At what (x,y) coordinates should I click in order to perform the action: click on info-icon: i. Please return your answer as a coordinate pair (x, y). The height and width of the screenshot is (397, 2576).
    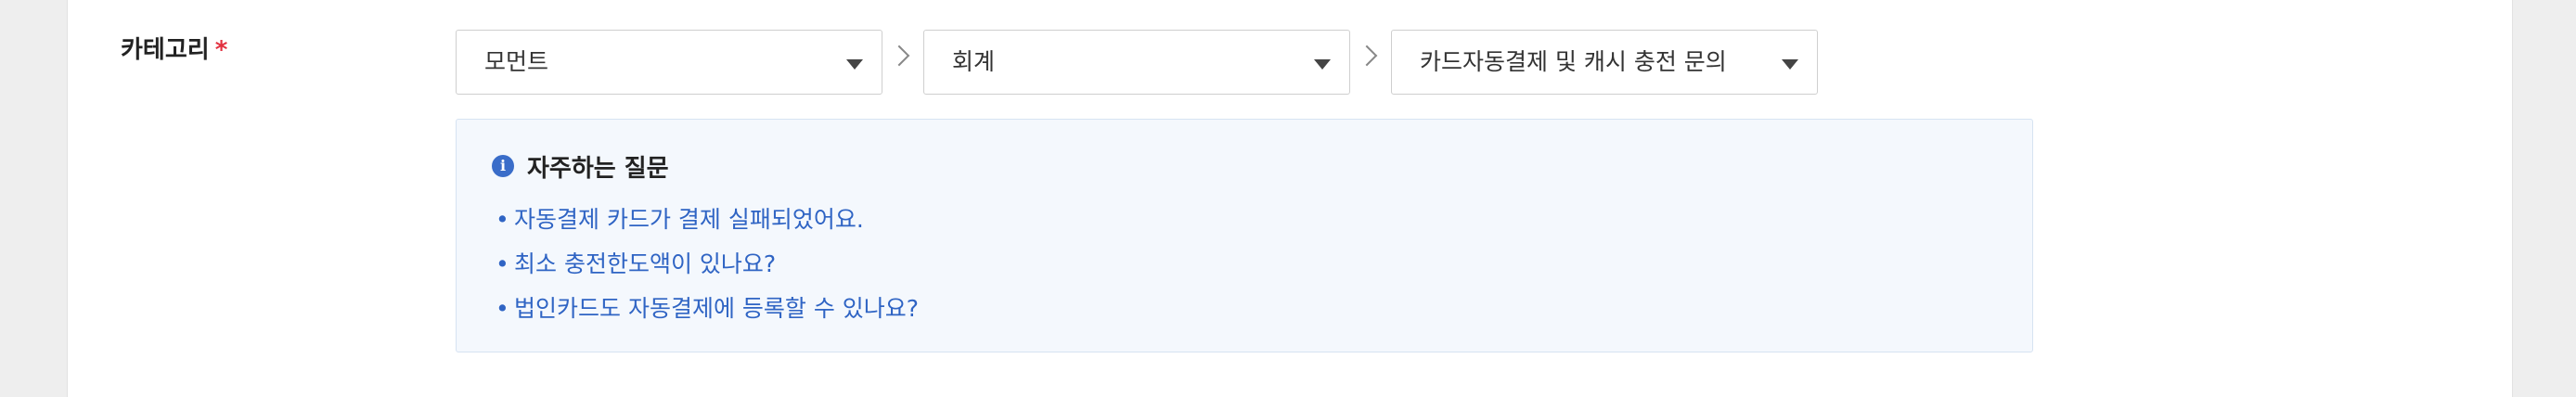
    Looking at the image, I should click on (503, 166).